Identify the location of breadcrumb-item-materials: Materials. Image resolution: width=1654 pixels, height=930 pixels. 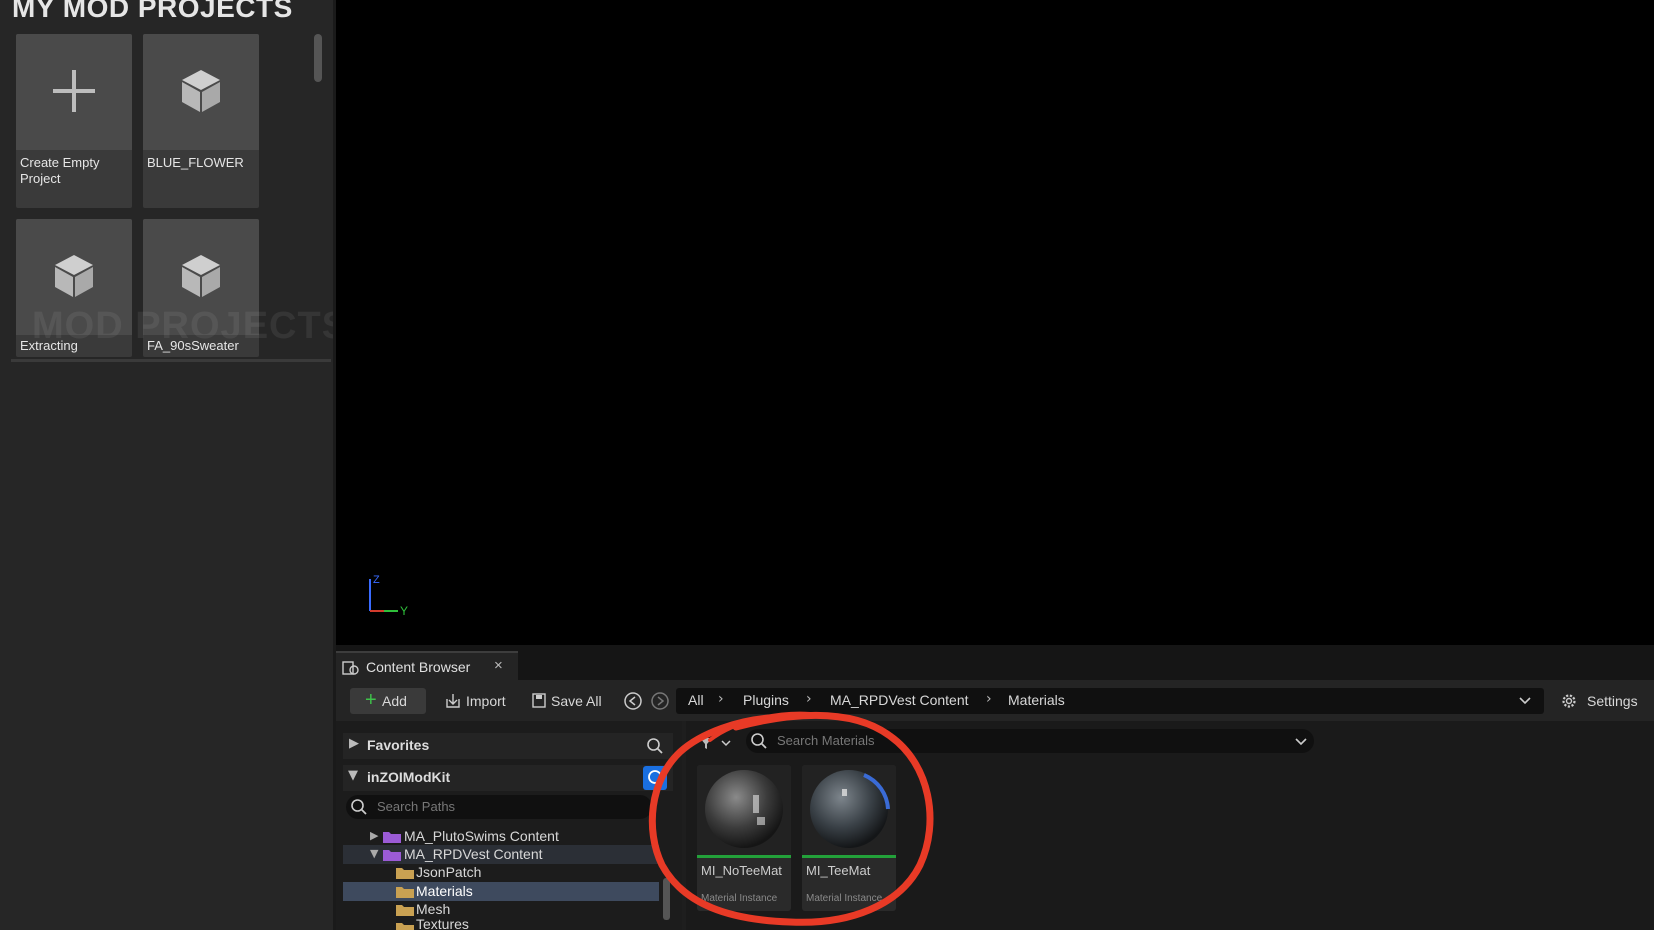
(1036, 700).